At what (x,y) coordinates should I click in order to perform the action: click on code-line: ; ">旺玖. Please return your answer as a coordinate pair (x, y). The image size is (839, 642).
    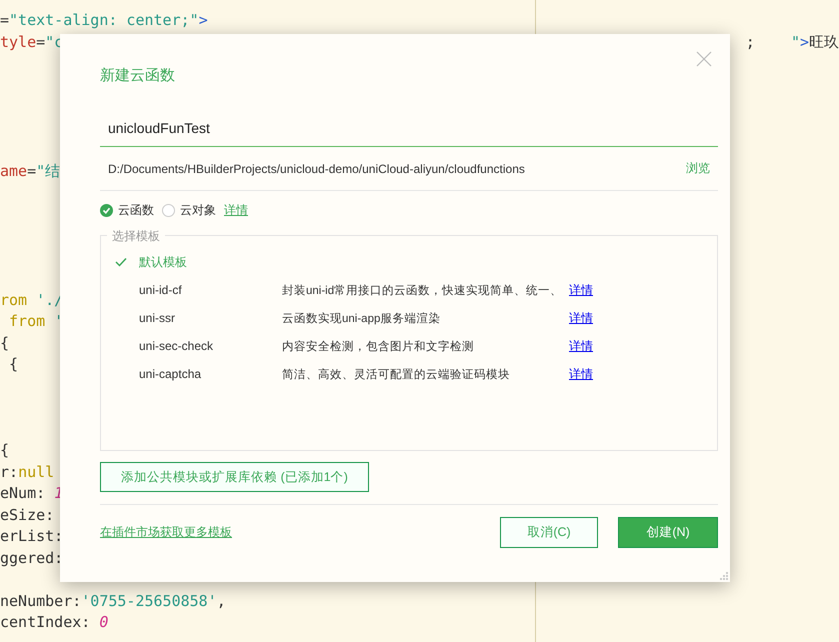
    Looking at the image, I should click on (792, 42).